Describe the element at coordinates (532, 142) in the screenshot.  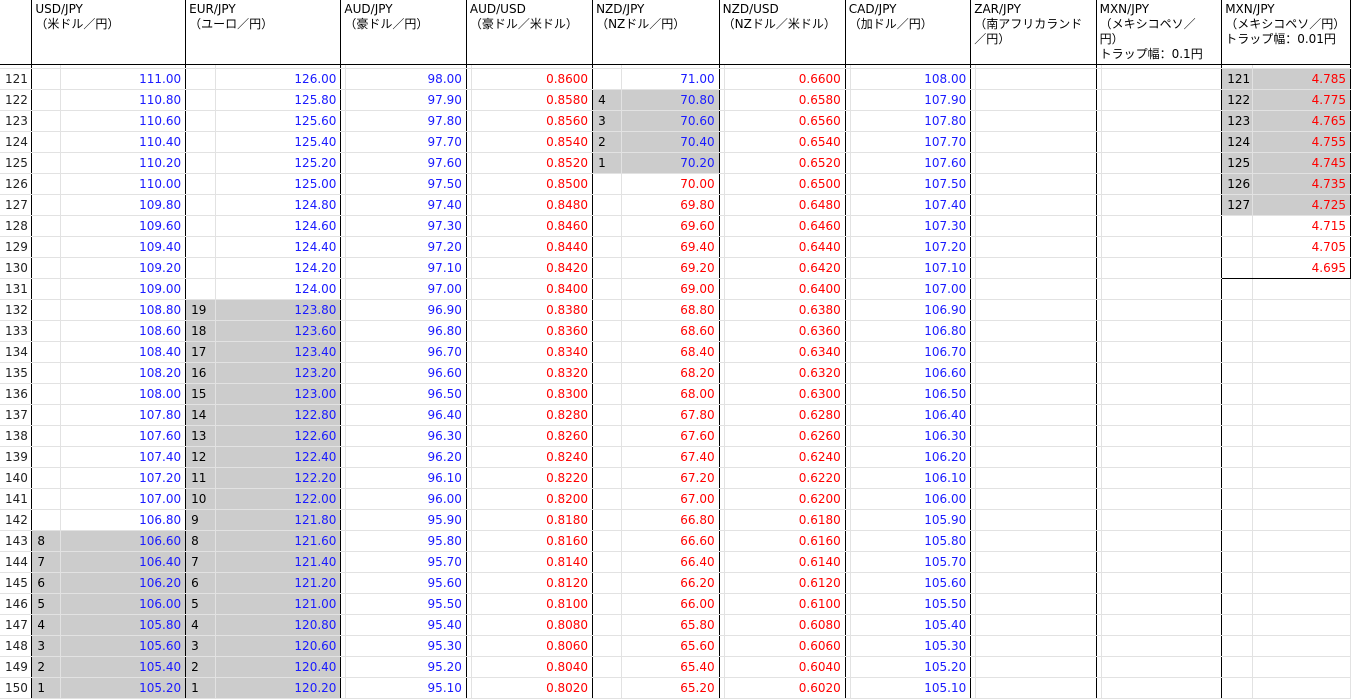
I see `audusd-price: 0.8540` at that location.